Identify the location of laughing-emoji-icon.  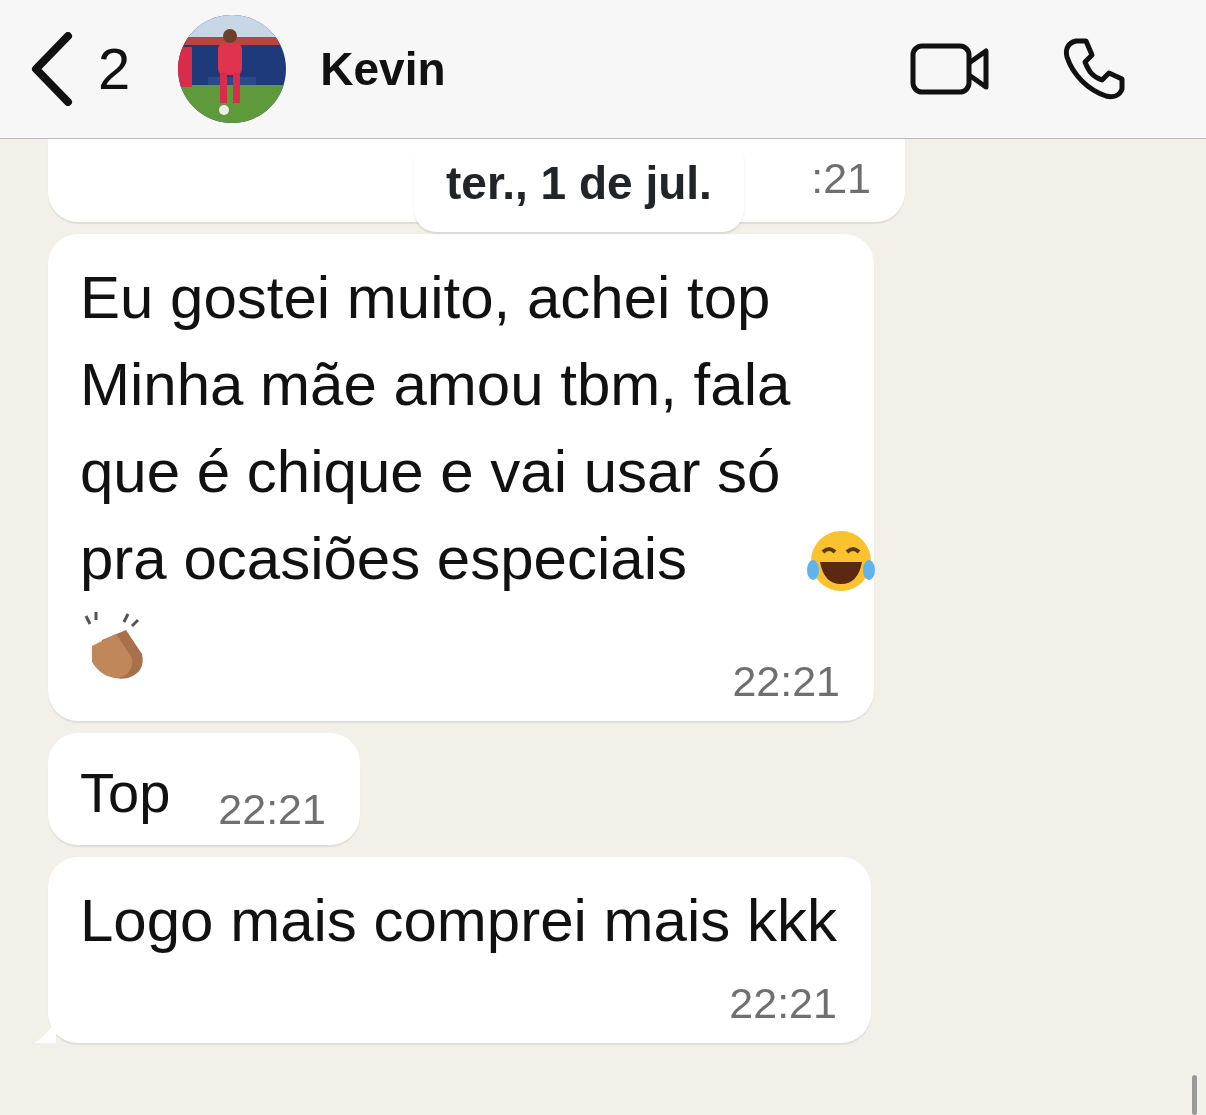
(841, 561).